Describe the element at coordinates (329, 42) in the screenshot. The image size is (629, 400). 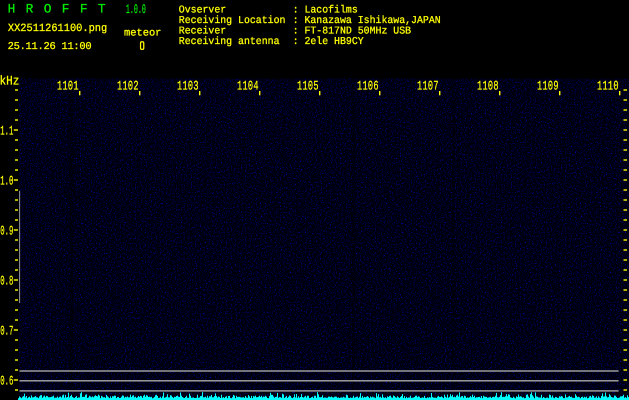
I see `svg-text:: 2ele HB9CY: : 2ele HB9CY` at that location.